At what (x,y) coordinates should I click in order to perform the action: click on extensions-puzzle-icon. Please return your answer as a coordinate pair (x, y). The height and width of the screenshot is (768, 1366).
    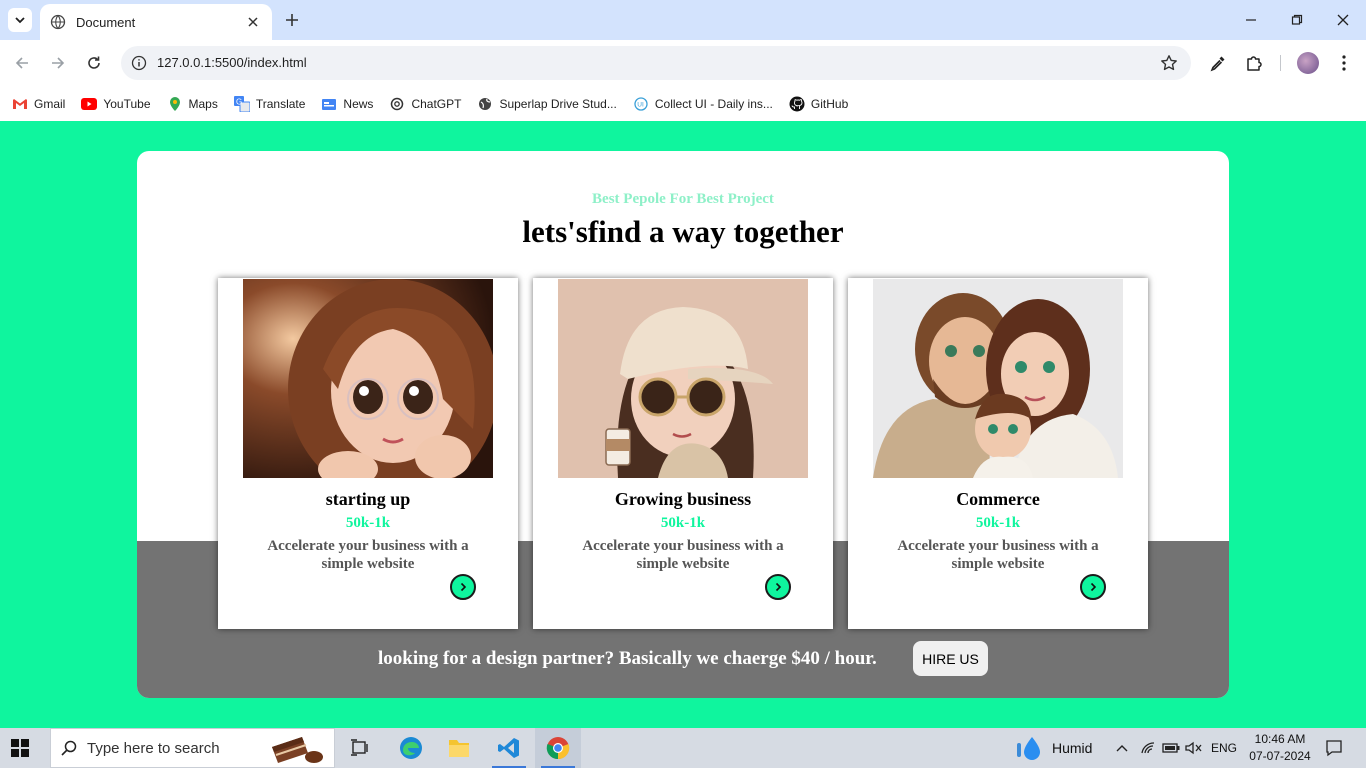
    Looking at the image, I should click on (1254, 63).